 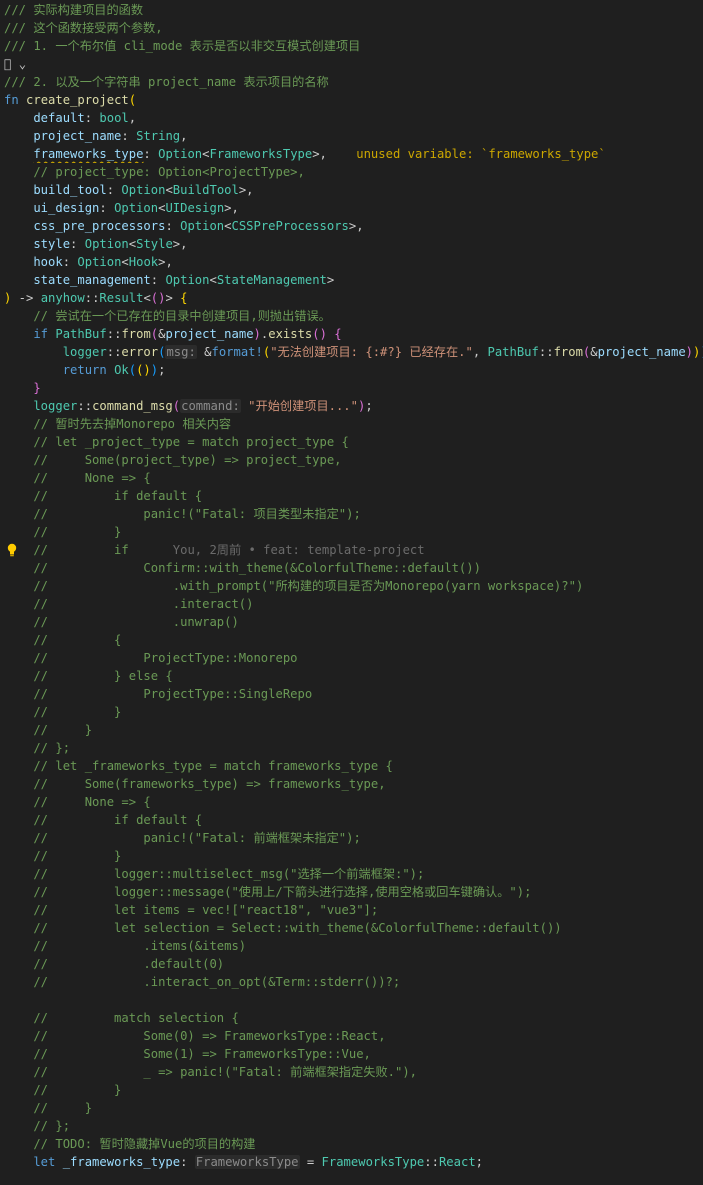 What do you see at coordinates (351, 1018) in the screenshot?
I see `code-line: // match selection {` at bounding box center [351, 1018].